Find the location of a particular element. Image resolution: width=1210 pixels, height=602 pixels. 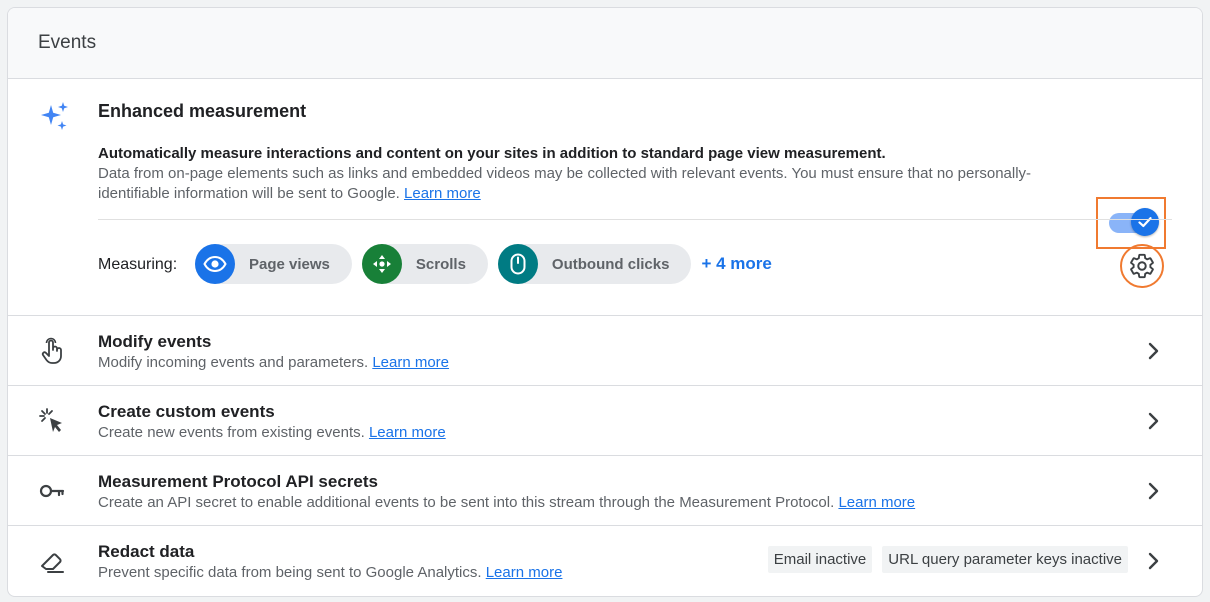

scroll-arrows-icon is located at coordinates (381, 264).